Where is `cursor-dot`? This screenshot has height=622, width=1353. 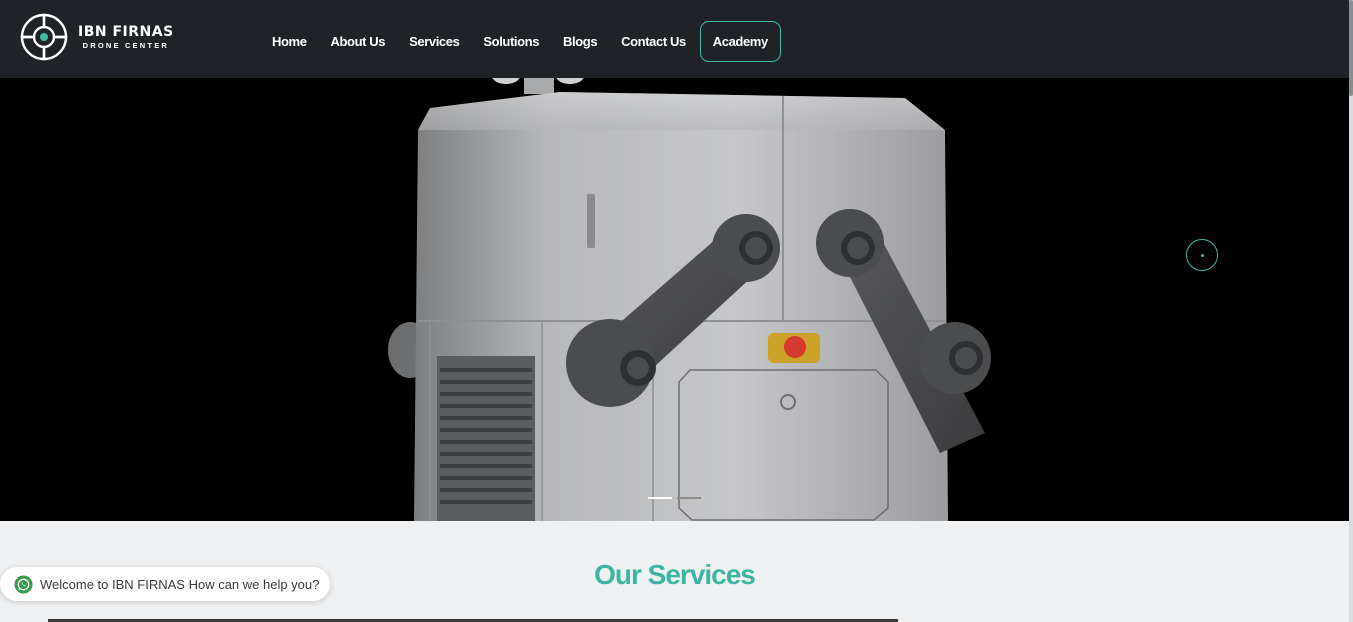 cursor-dot is located at coordinates (1202, 255).